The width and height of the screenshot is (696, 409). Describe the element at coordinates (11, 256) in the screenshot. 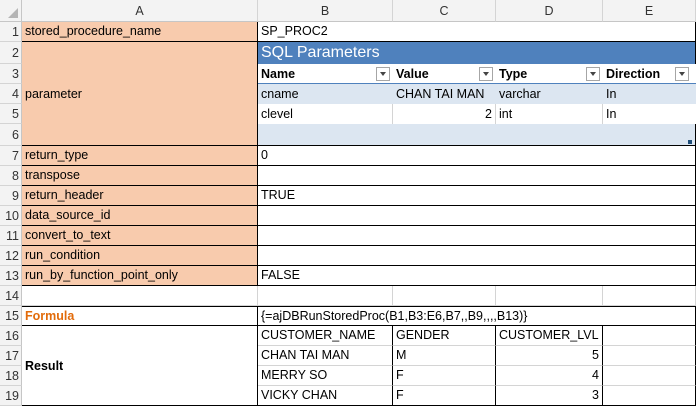

I see `row-header-12: 12` at that location.